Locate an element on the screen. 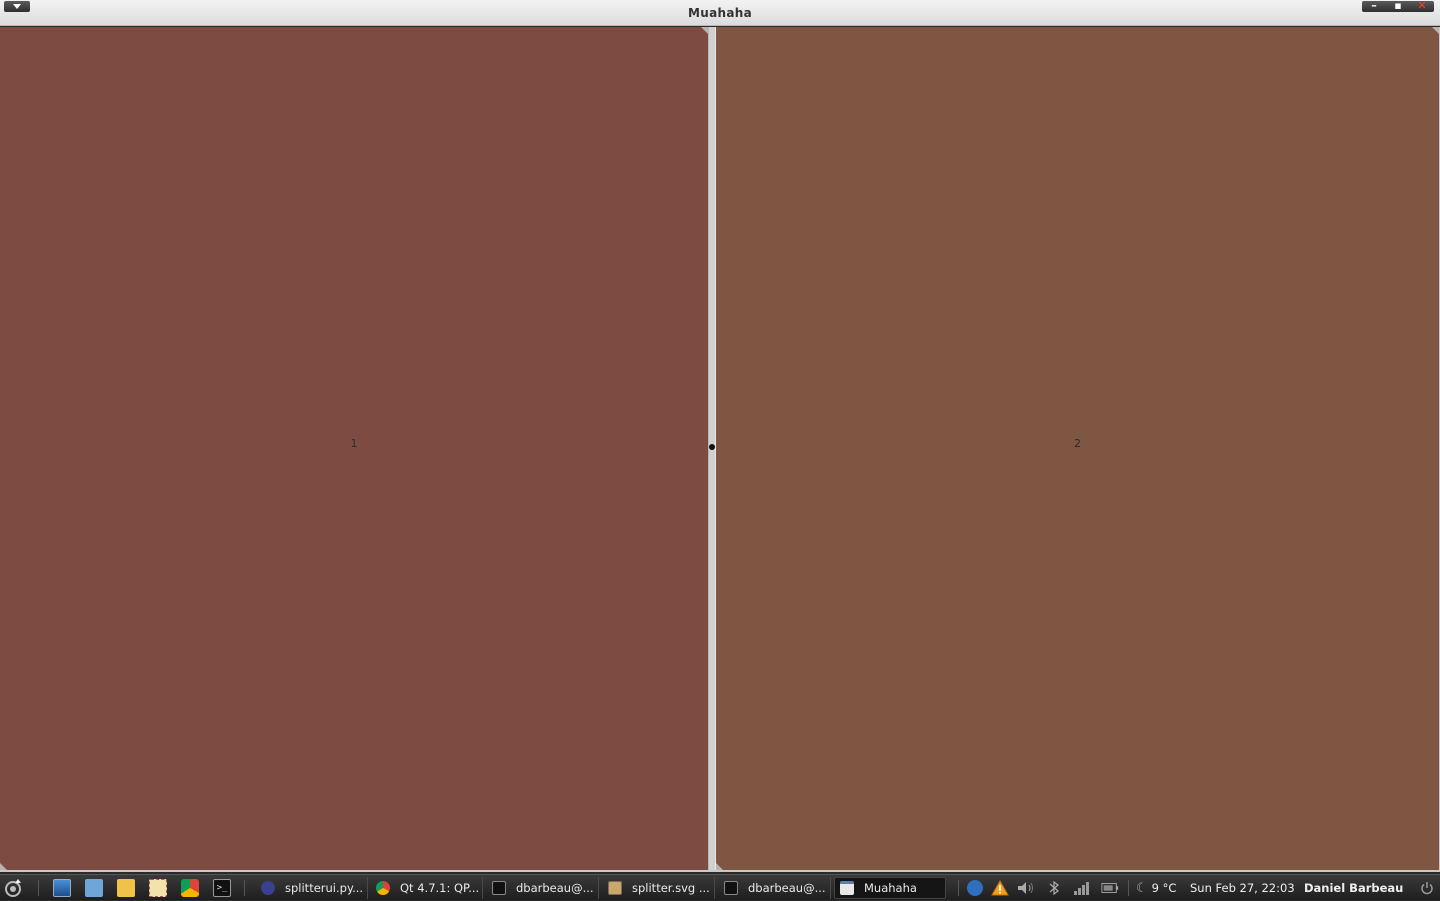  maximize-button: ▪ is located at coordinates (1398, 6).